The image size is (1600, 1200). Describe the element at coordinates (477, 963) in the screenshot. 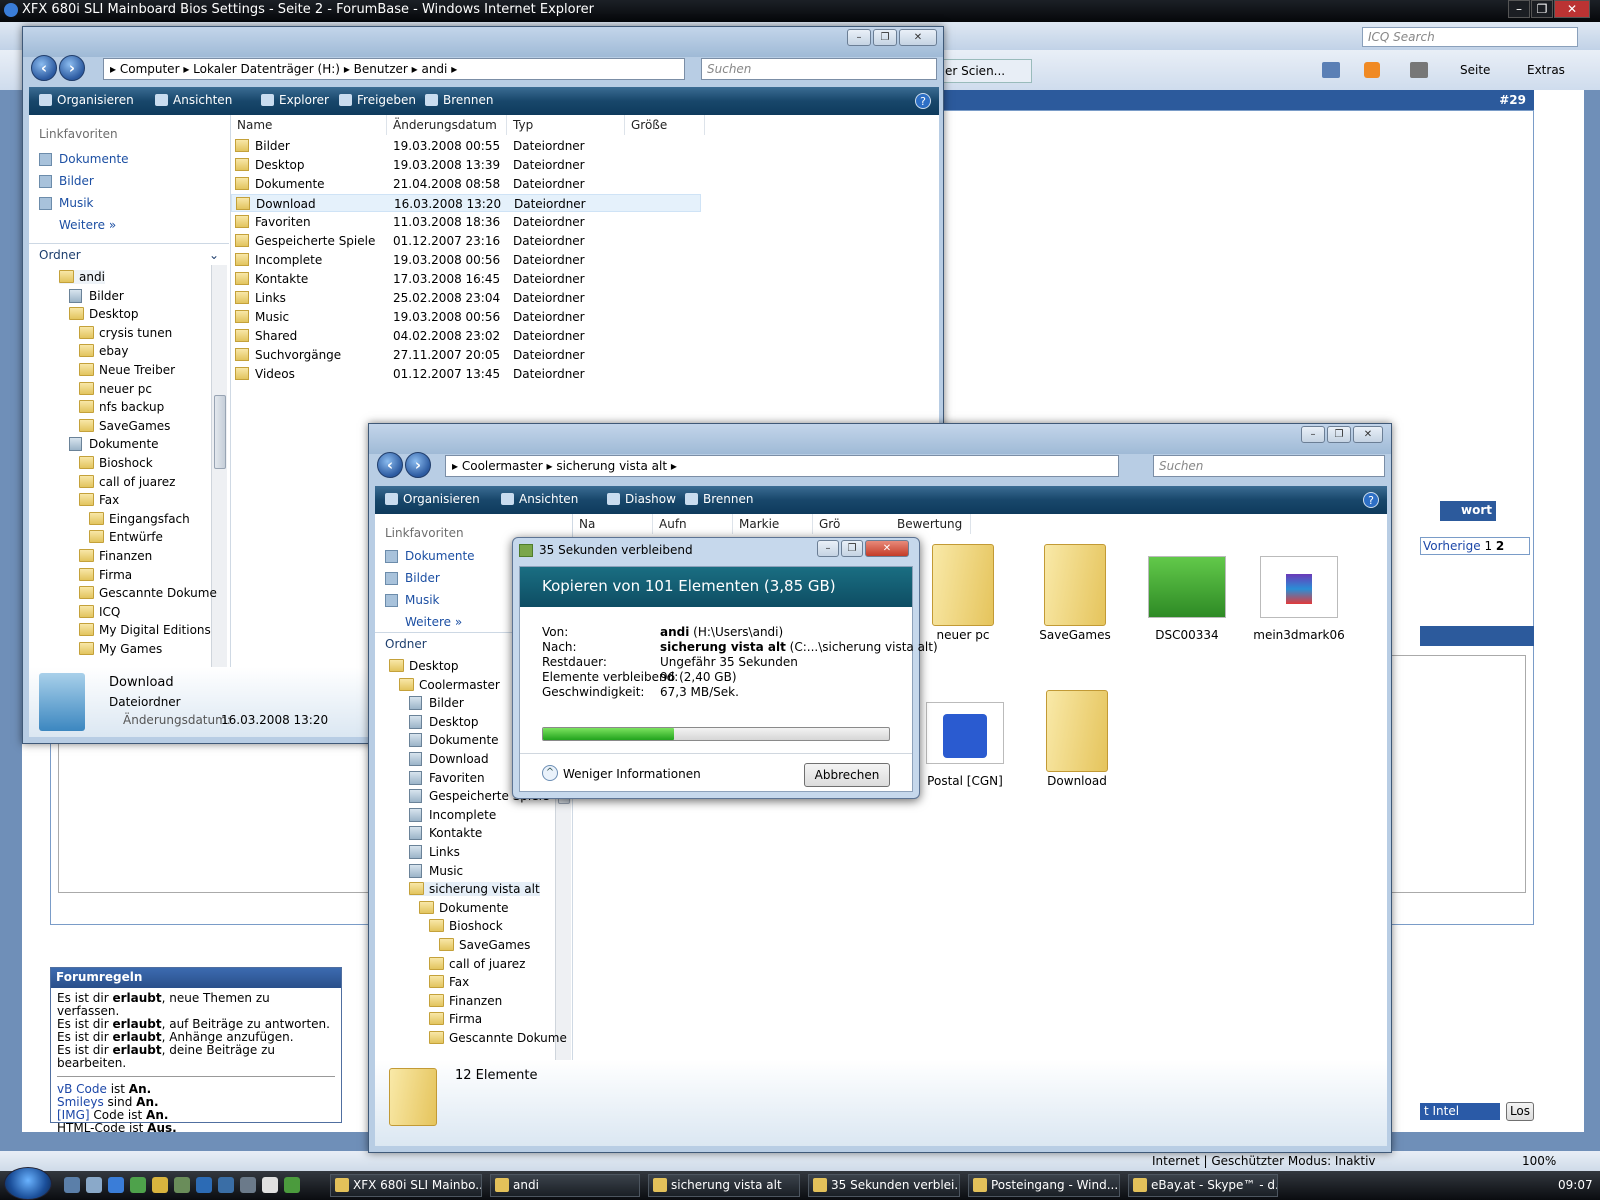

I see `tree-item: call of juarez` at that location.